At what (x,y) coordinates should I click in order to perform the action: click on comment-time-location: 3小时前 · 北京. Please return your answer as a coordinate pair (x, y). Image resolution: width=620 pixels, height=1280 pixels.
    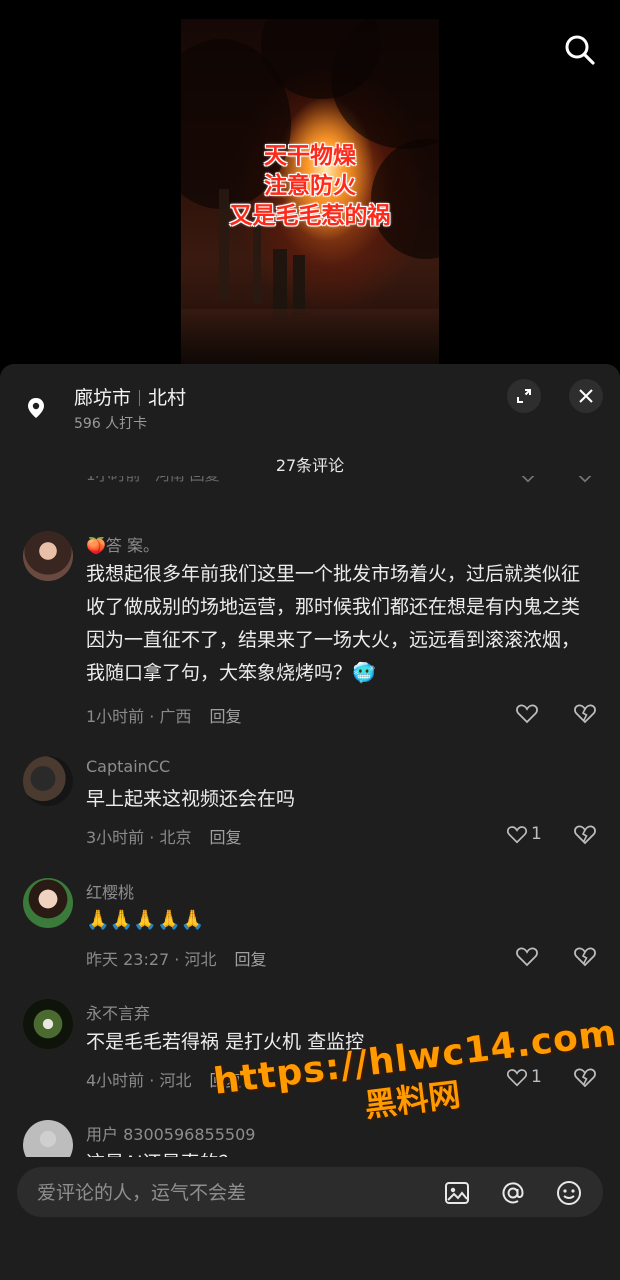
    Looking at the image, I should click on (139, 837).